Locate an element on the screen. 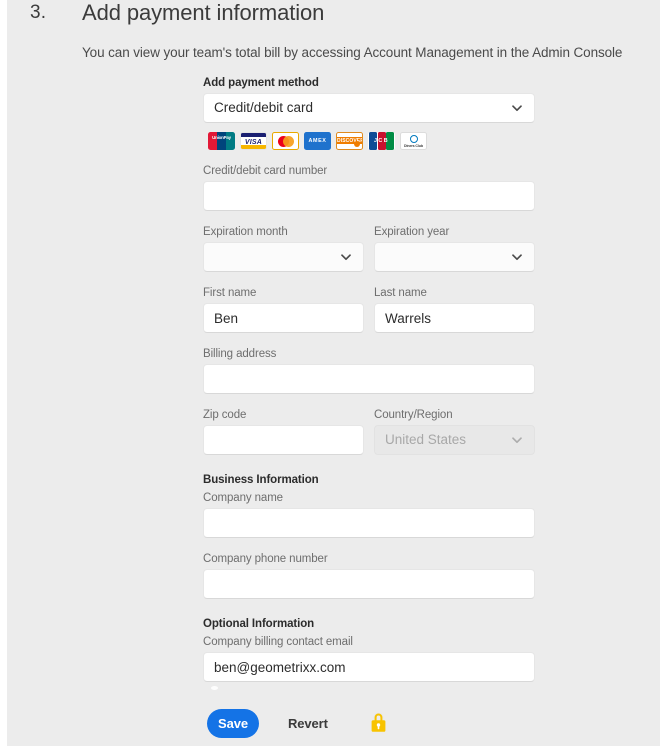 Image resolution: width=669 pixels, height=746 pixels. amex-icon: AMEX is located at coordinates (317, 141).